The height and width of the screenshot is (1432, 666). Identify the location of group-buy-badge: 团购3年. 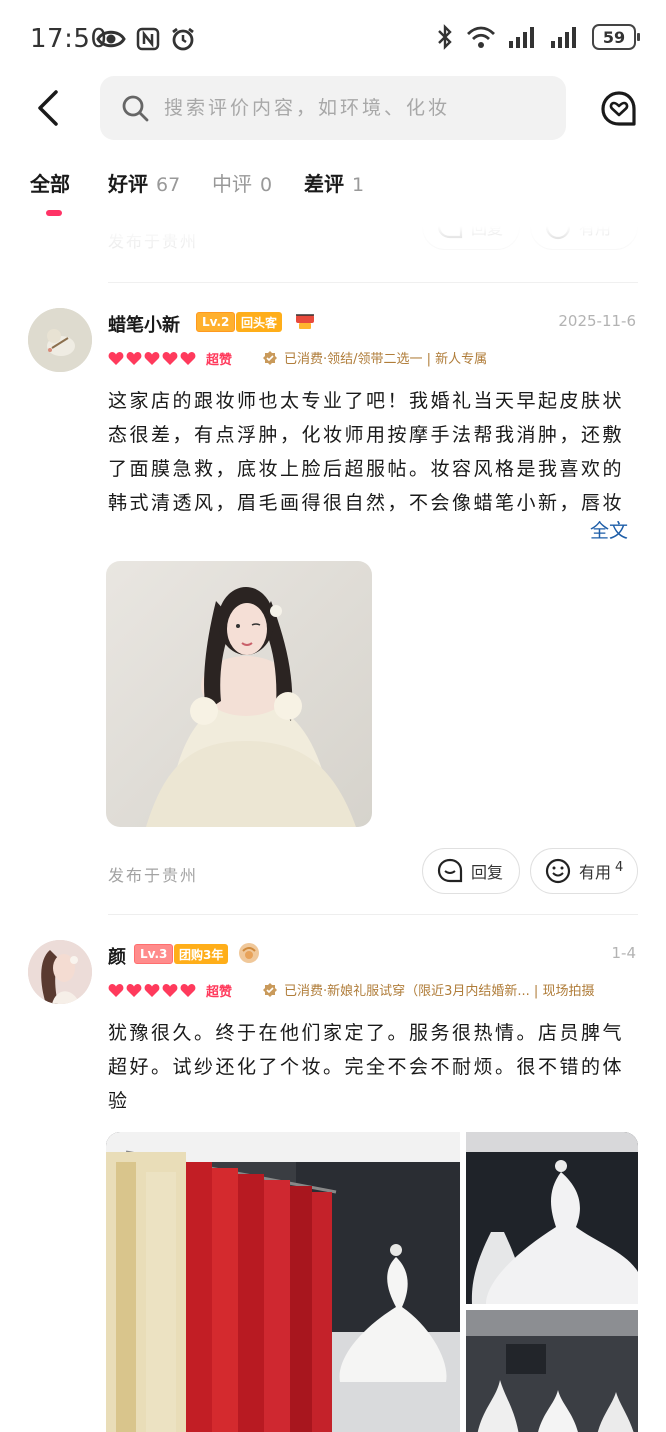
(201, 954).